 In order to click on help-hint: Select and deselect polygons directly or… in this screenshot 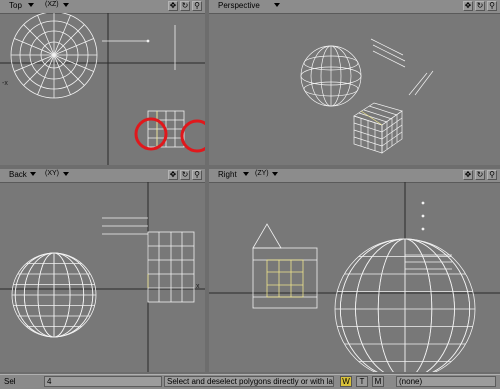, I will do `click(249, 381)`.